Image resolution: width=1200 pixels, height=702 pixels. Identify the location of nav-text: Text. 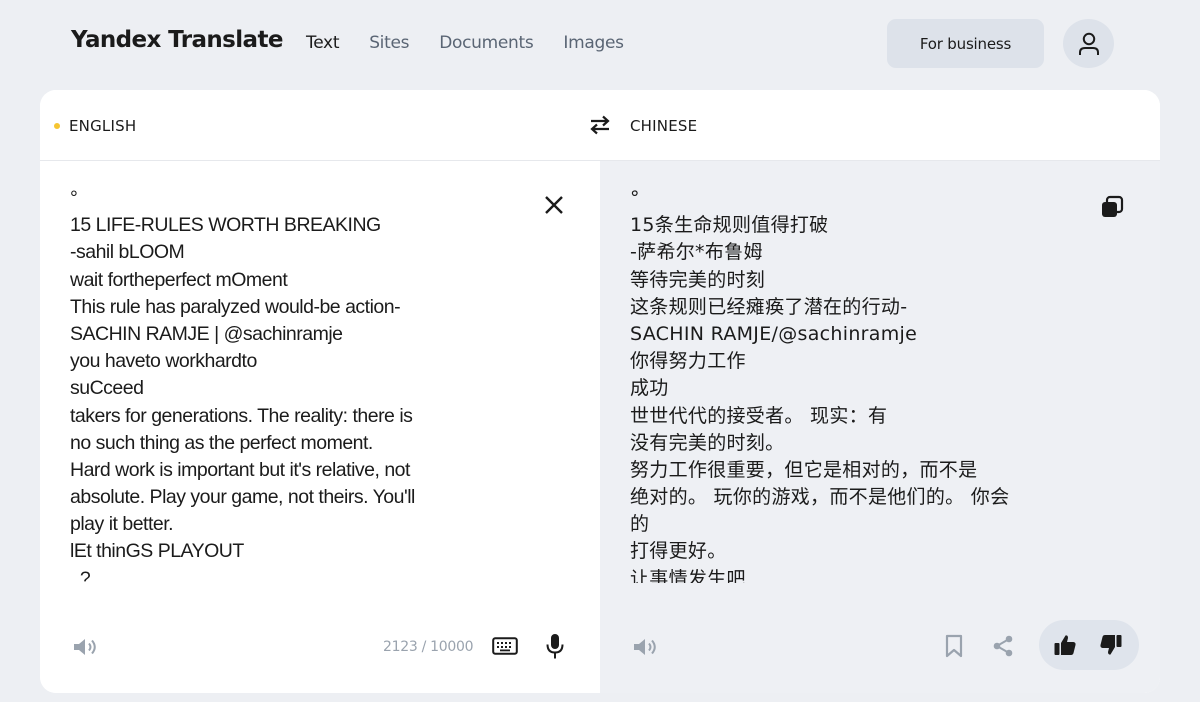
(322, 43).